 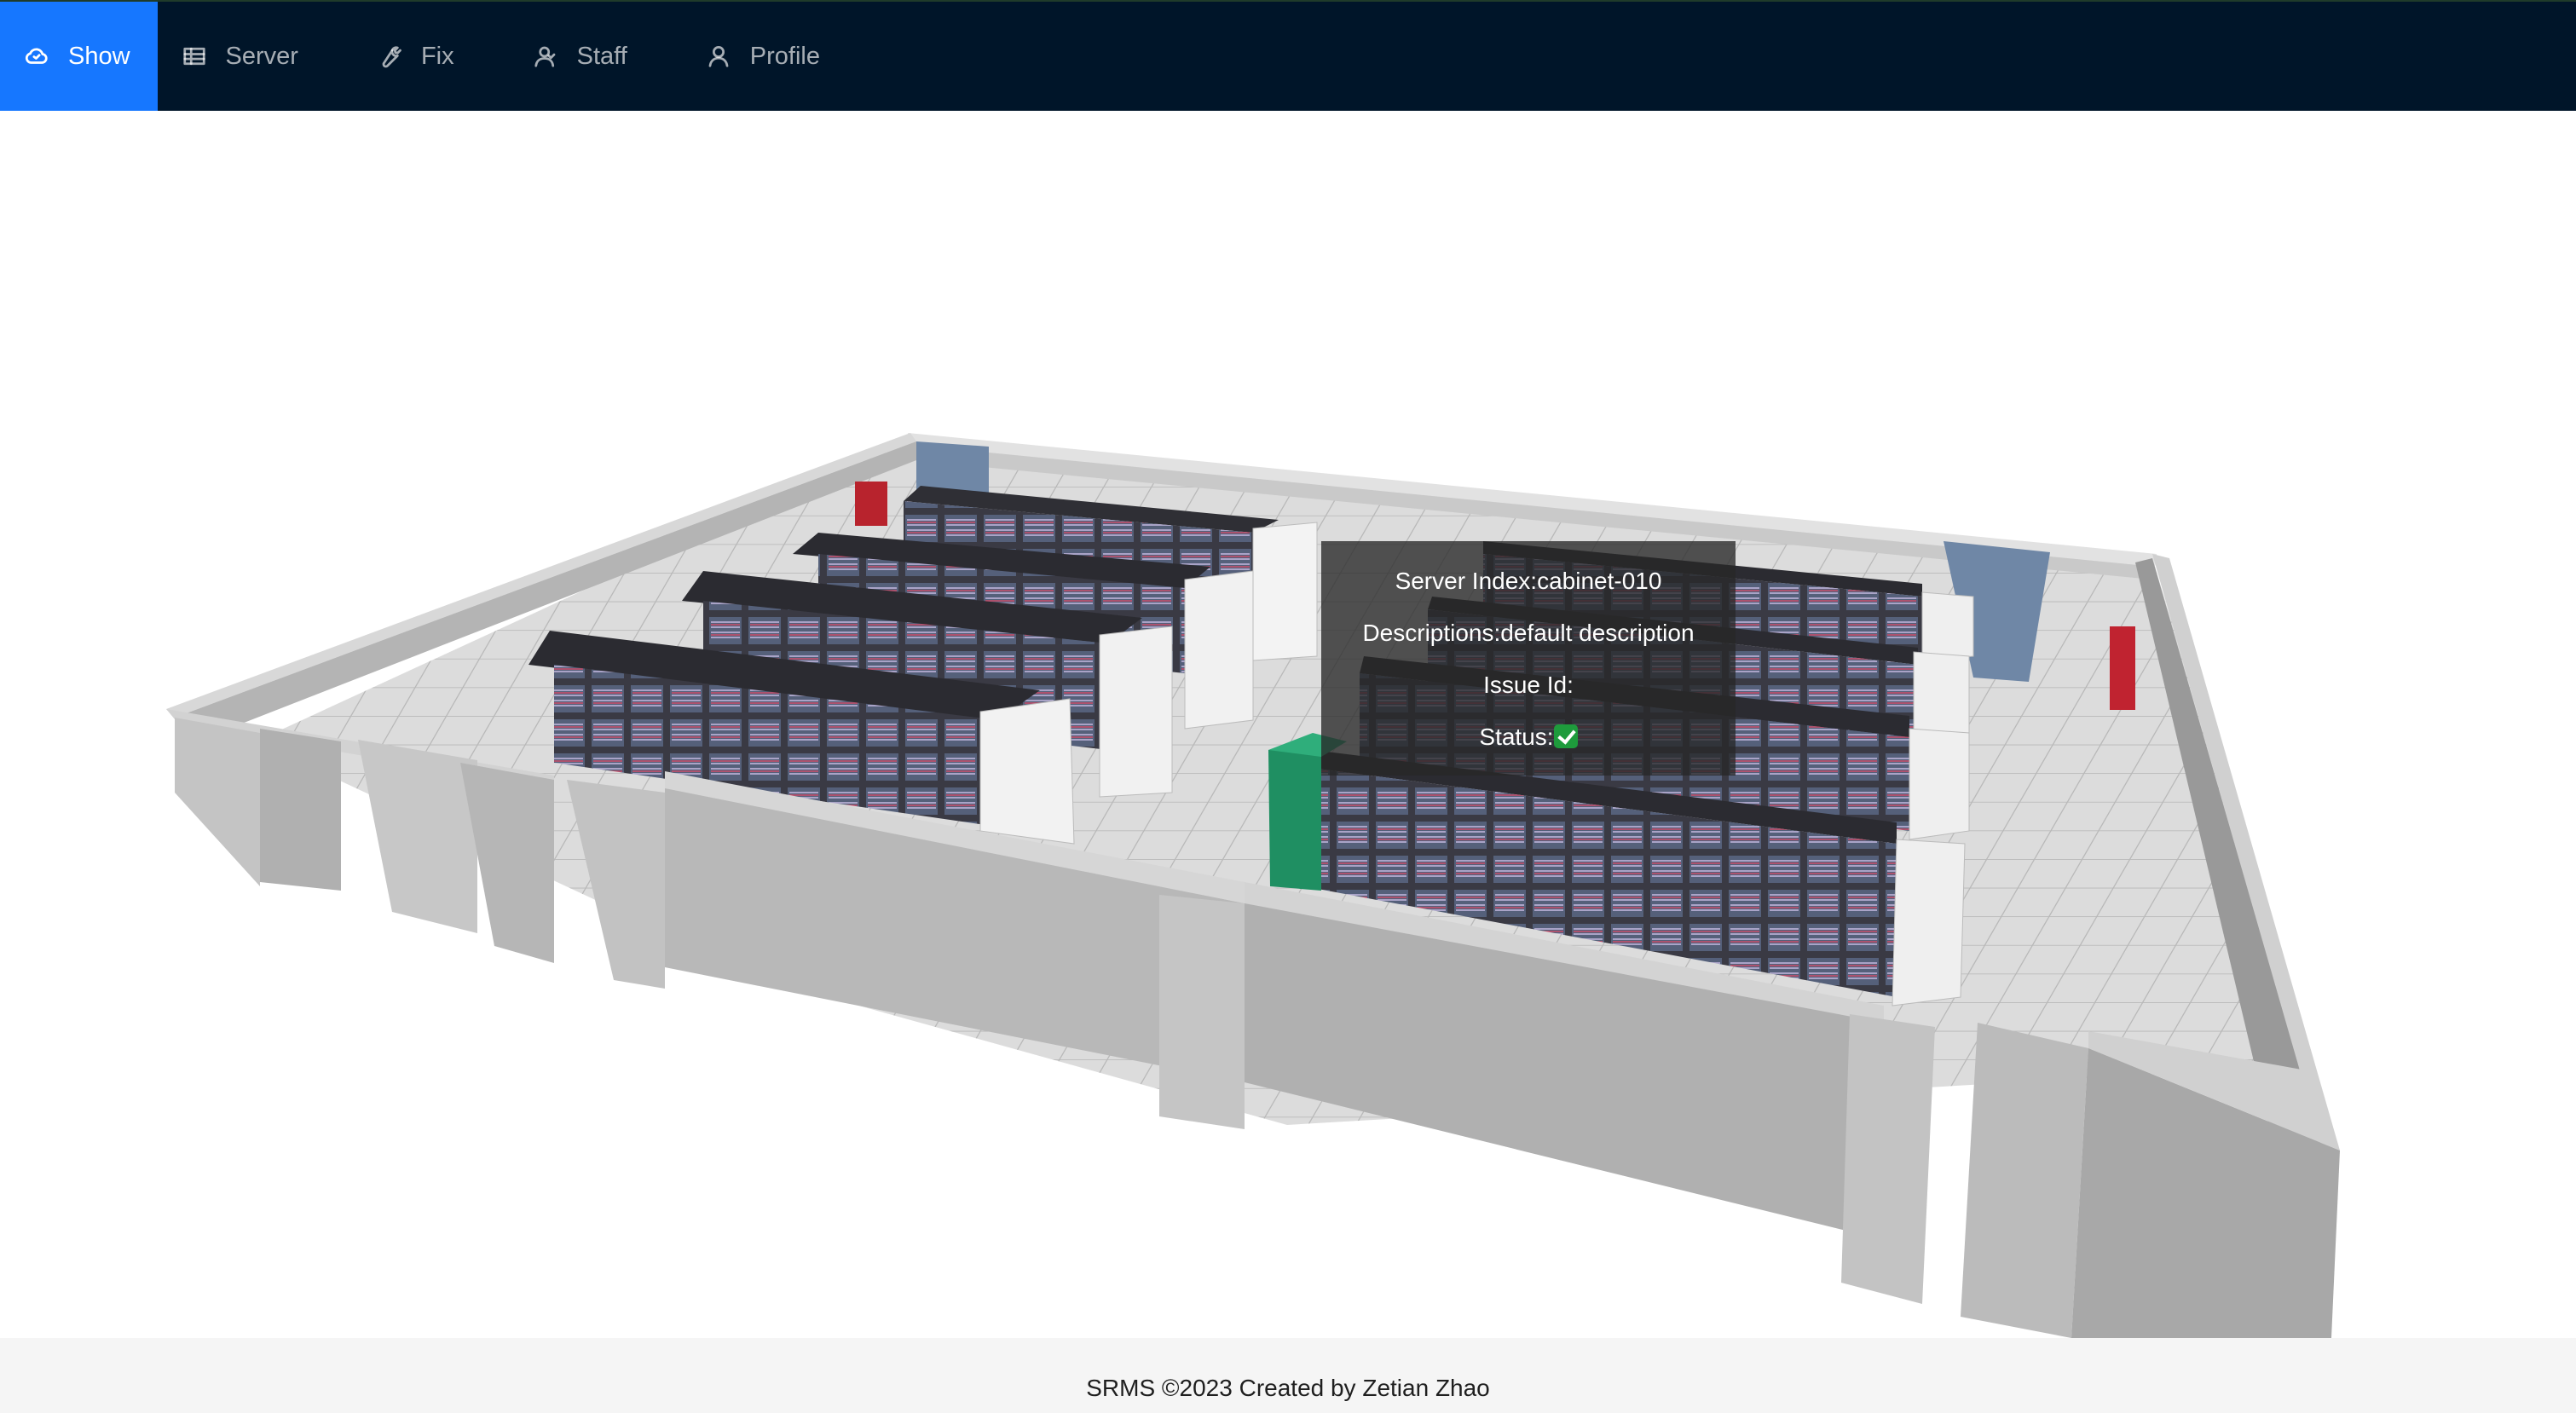 I want to click on server-index-text: Server Index:cabinet-010, so click(x=1528, y=580).